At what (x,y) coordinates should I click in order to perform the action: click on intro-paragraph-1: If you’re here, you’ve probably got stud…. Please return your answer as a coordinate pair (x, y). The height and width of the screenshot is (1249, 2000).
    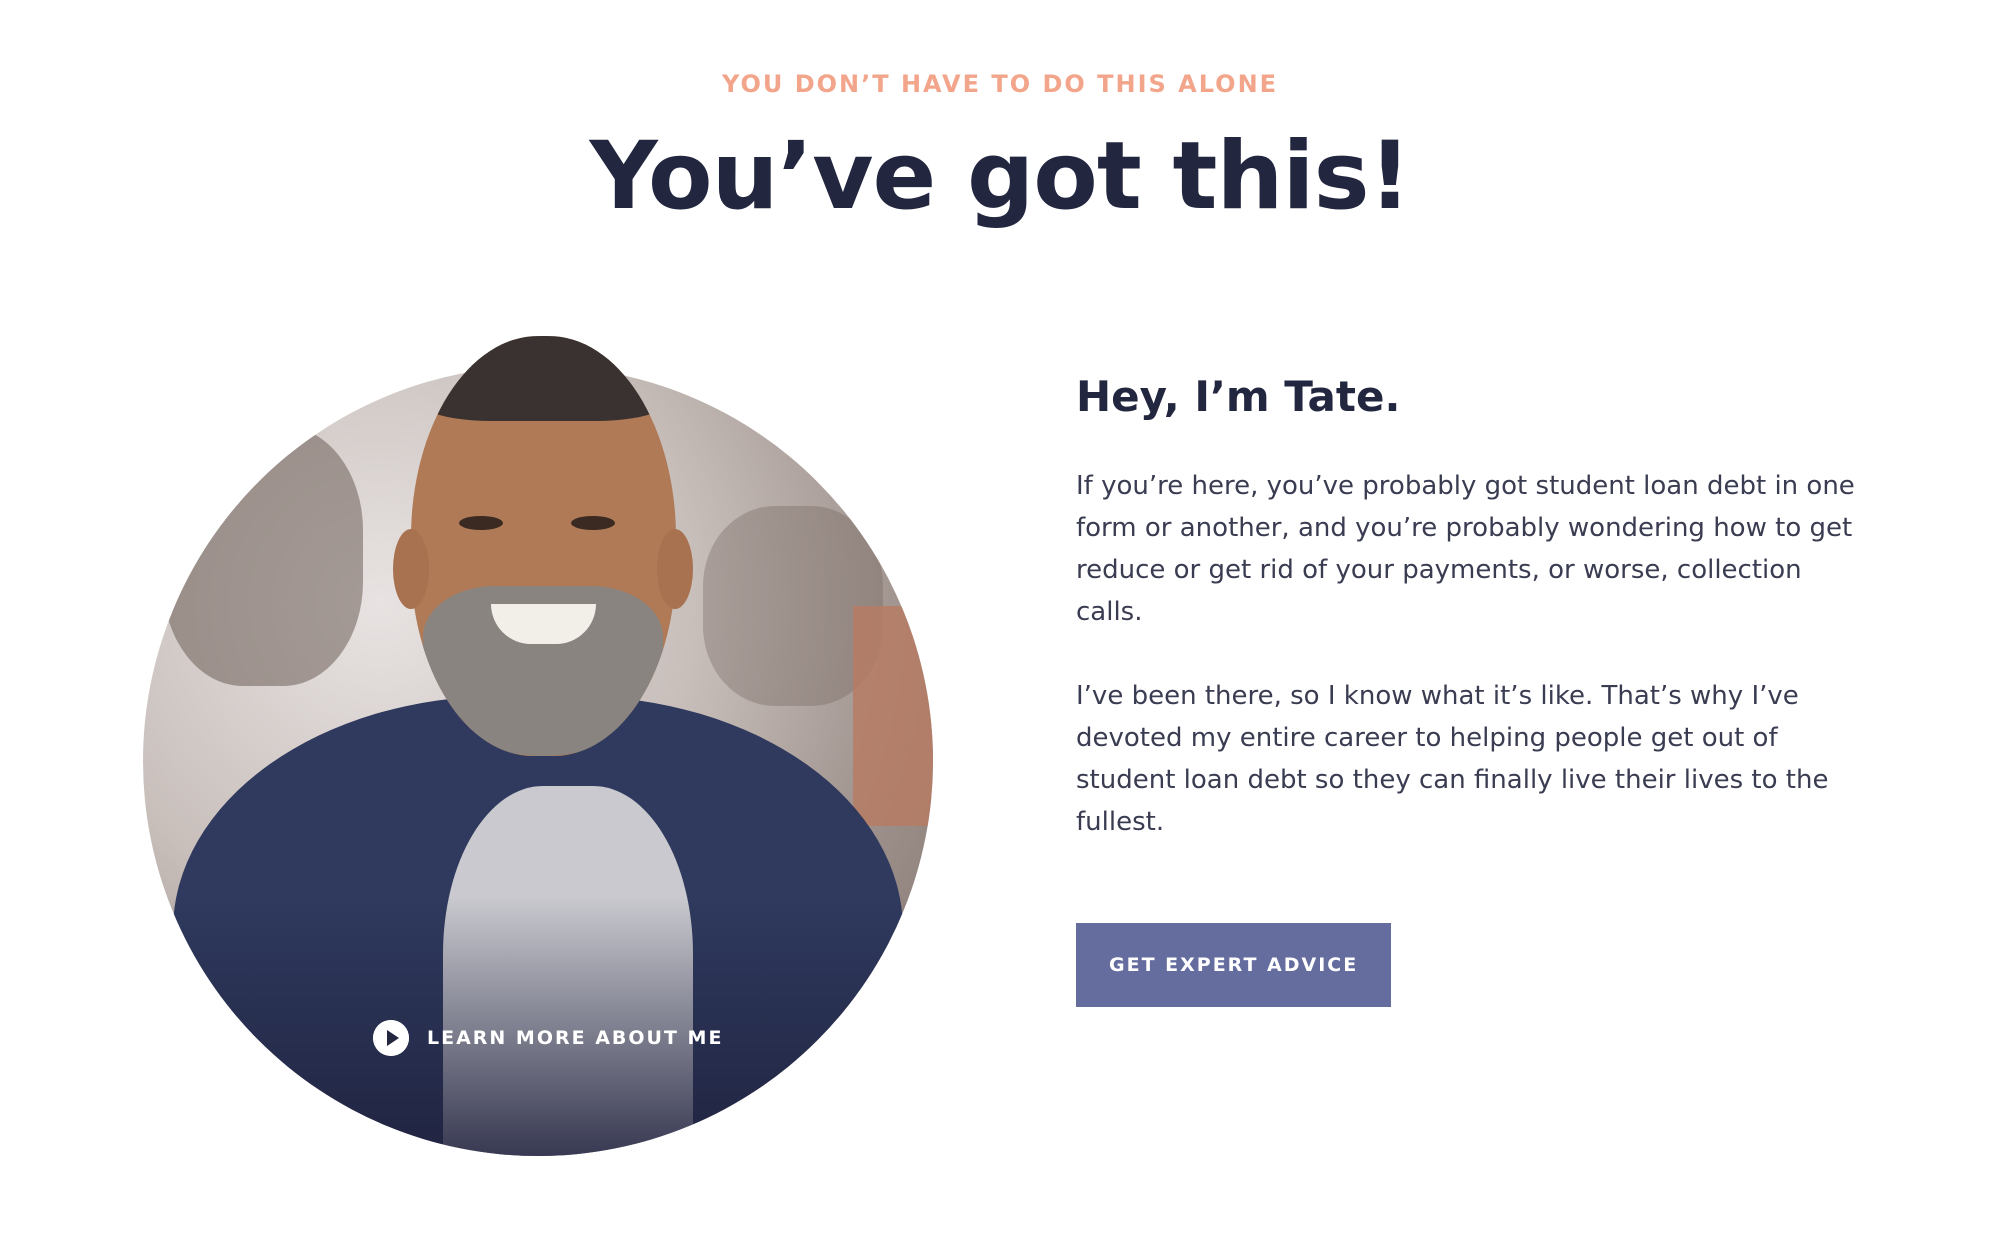
    Looking at the image, I should click on (1465, 549).